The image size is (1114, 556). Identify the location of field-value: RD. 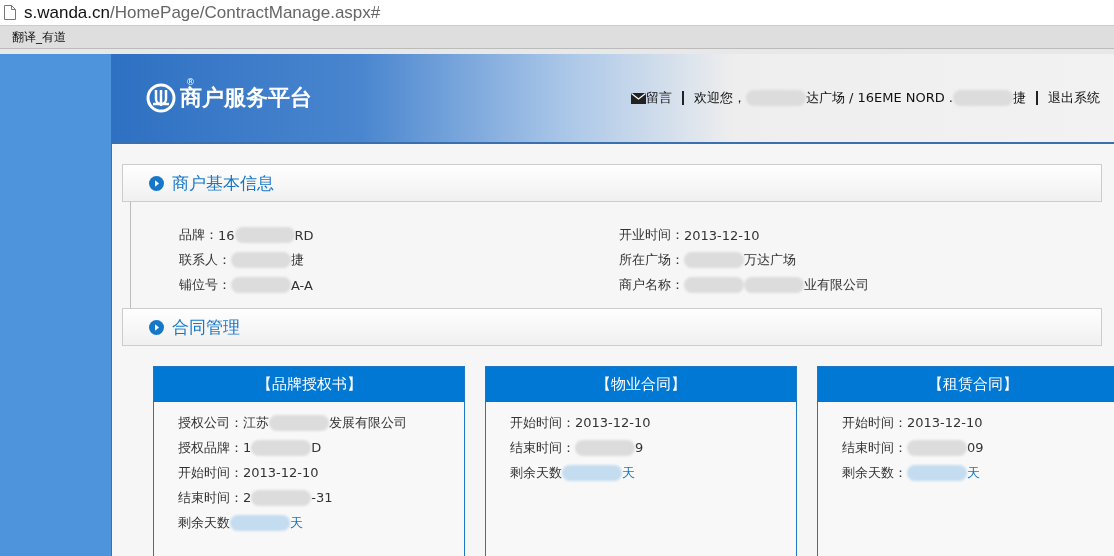
(304, 235).